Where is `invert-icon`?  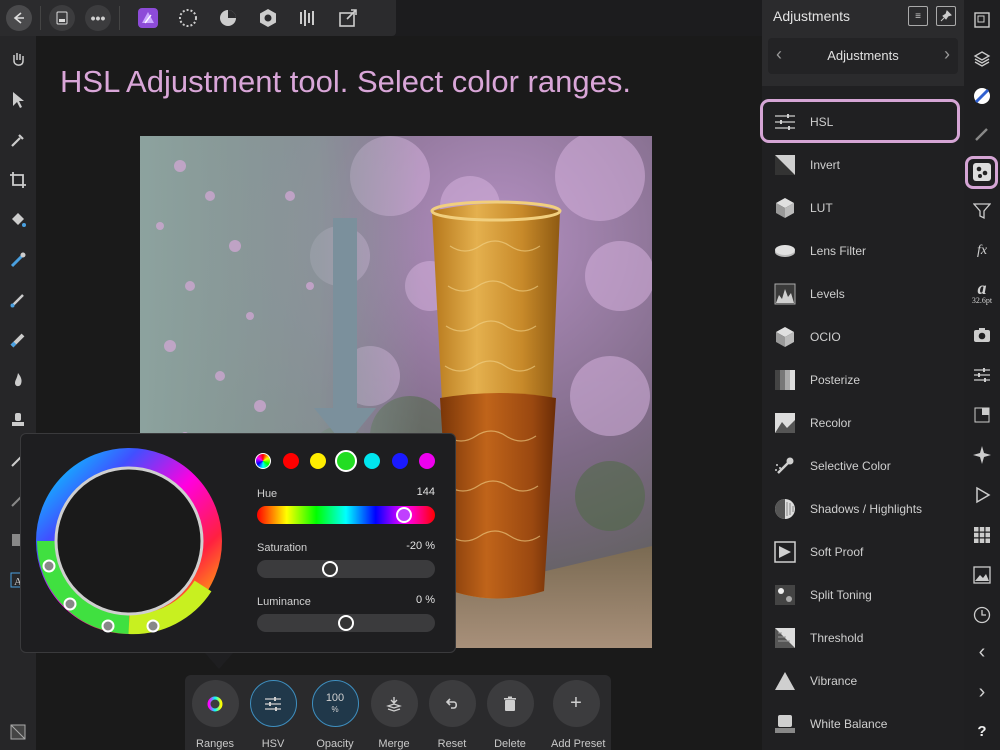 invert-icon is located at coordinates (785, 165).